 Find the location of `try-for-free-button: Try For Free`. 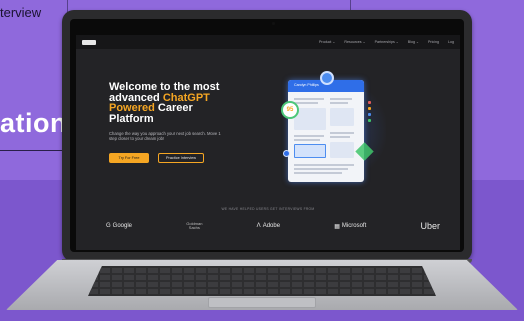

try-for-free-button: Try For Free is located at coordinates (129, 158).